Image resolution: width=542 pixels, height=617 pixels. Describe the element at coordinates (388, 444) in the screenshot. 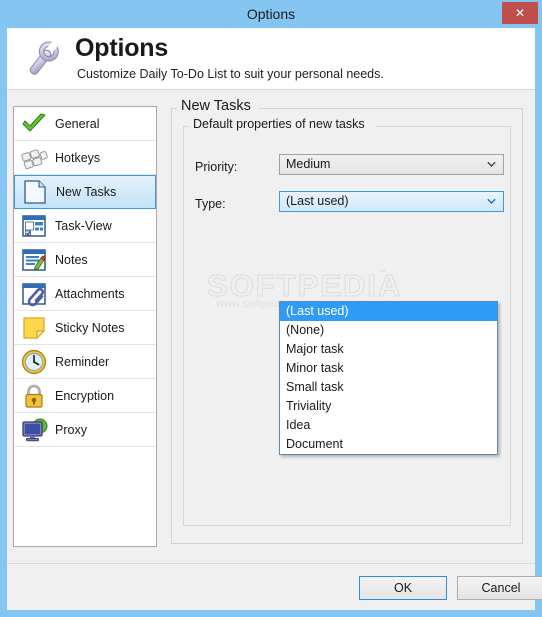

I see `dropdown-option: Document` at that location.